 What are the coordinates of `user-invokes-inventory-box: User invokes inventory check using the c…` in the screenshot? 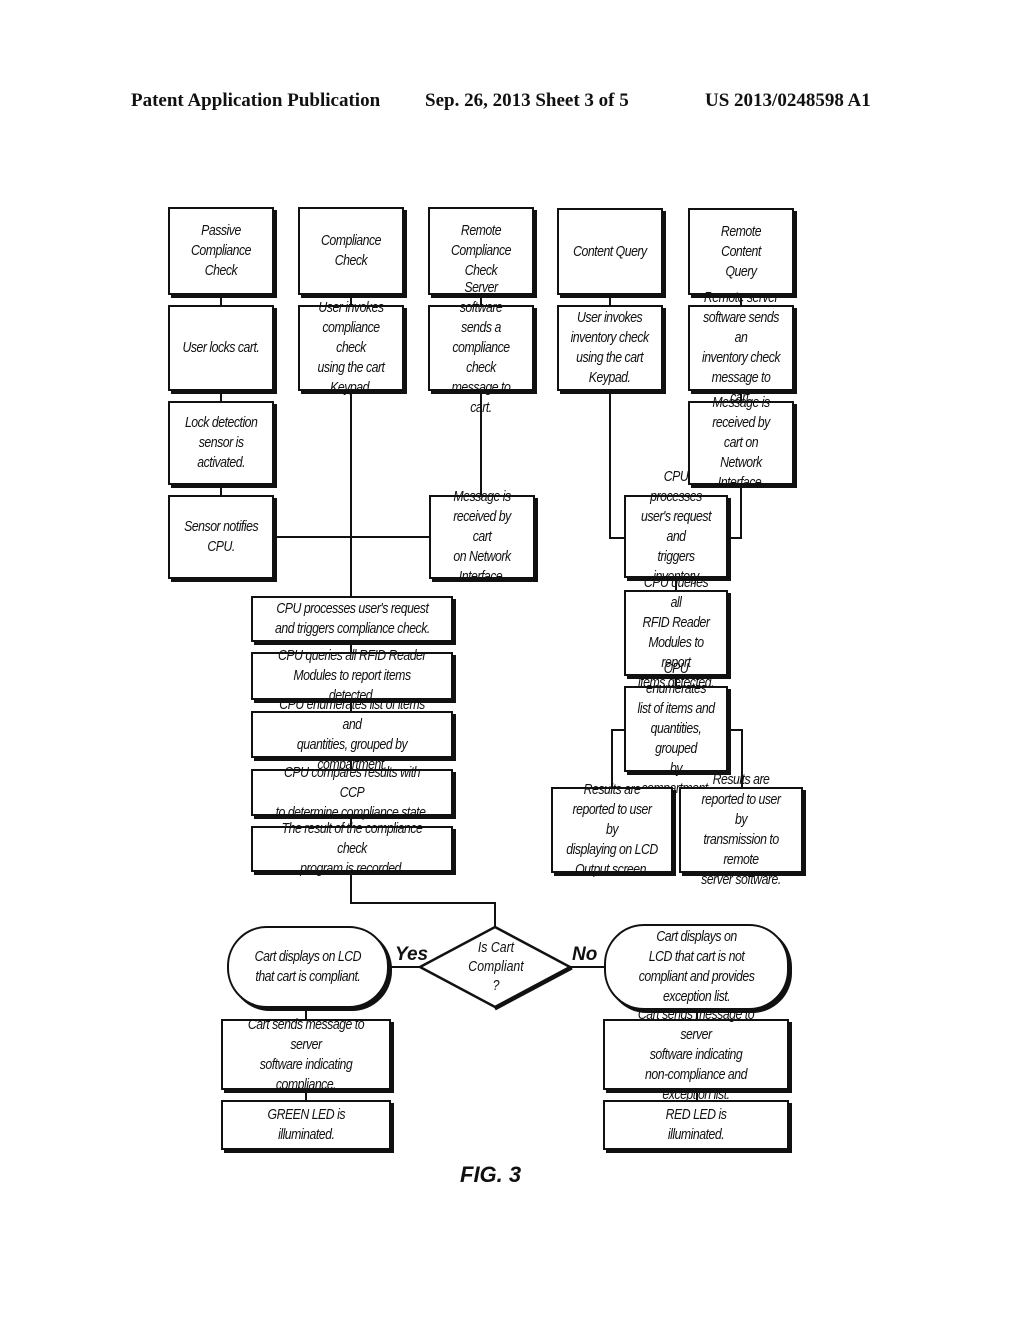 It's located at (610, 348).